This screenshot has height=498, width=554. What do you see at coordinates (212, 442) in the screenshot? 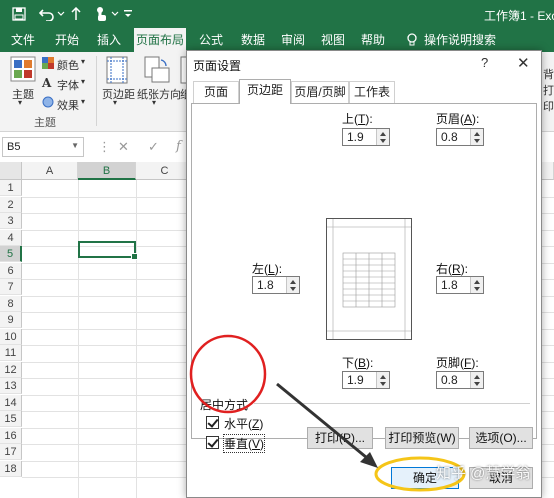
I see `vertical-checkbox` at bounding box center [212, 442].